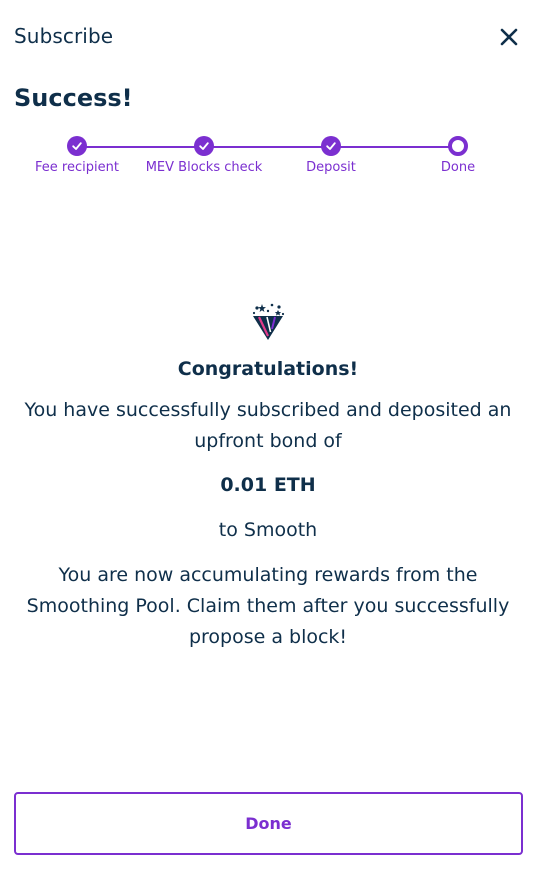 Image resolution: width=542 pixels, height=873 pixels. I want to click on step-deposit: Deposit, so click(331, 155).